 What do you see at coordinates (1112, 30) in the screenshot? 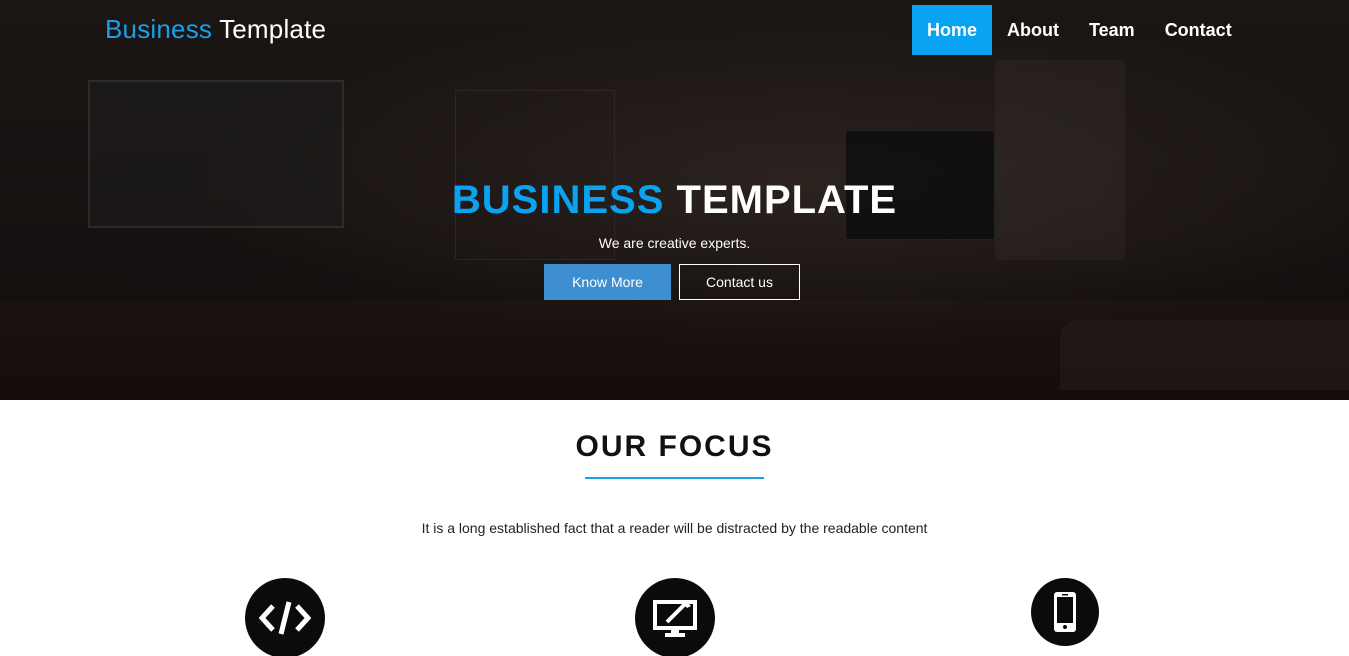
I see `nav-team: Team` at bounding box center [1112, 30].